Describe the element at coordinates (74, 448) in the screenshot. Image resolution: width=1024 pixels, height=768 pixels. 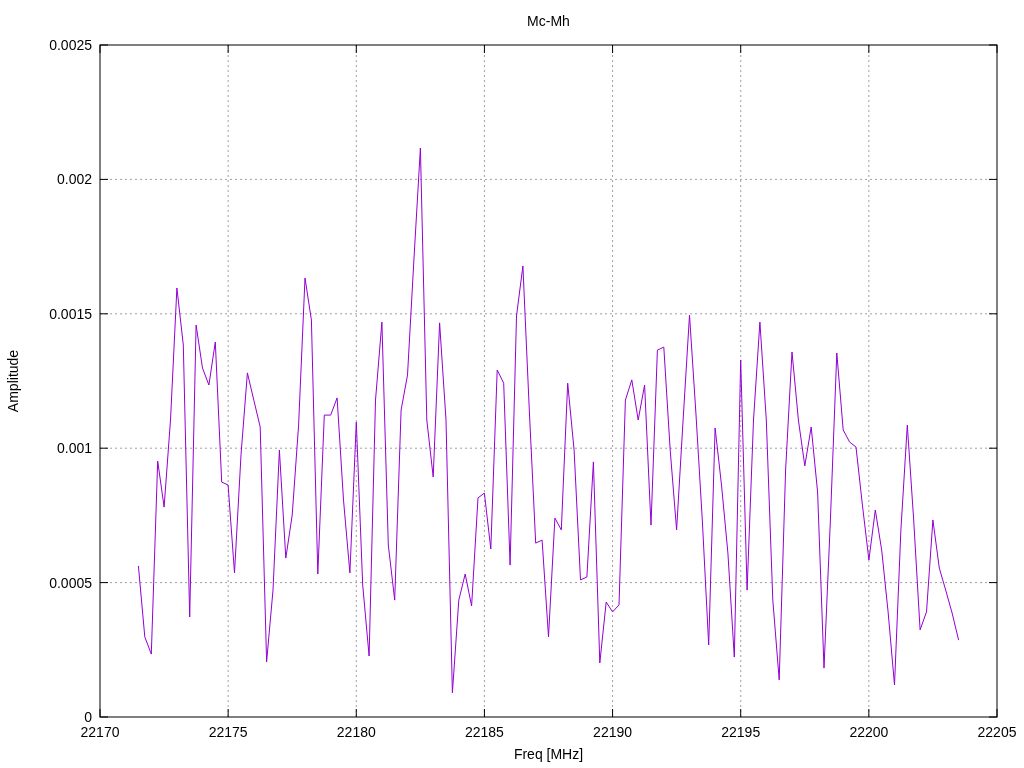
I see `tick-label: 0.001` at that location.